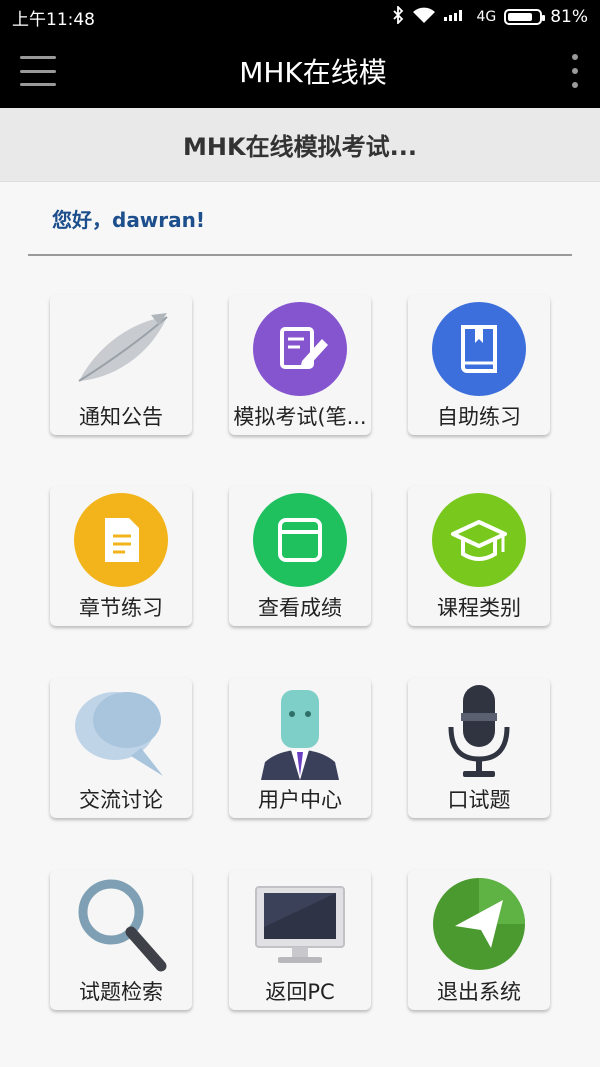 This screenshot has width=600, height=1067. What do you see at coordinates (121, 417) in the screenshot?
I see `tile-label: 通知公告` at bounding box center [121, 417].